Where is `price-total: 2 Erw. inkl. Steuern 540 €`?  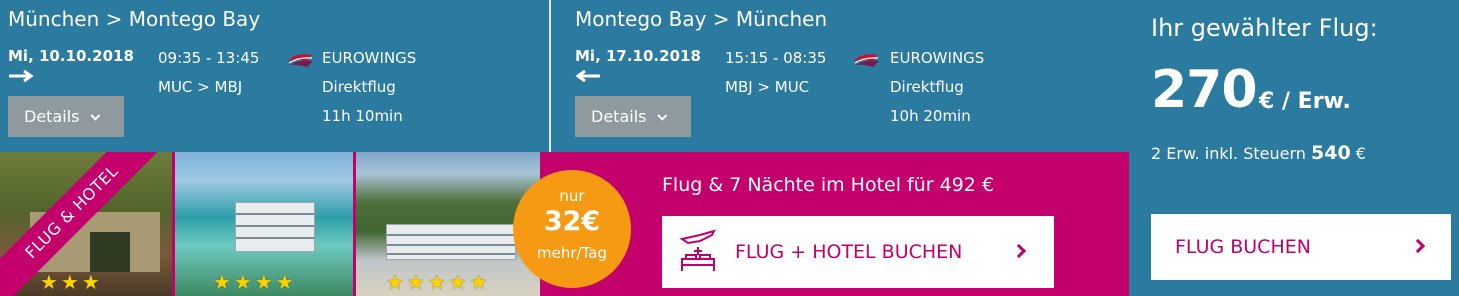
price-total: 2 Erw. inkl. Steuern 540 € is located at coordinates (1258, 153).